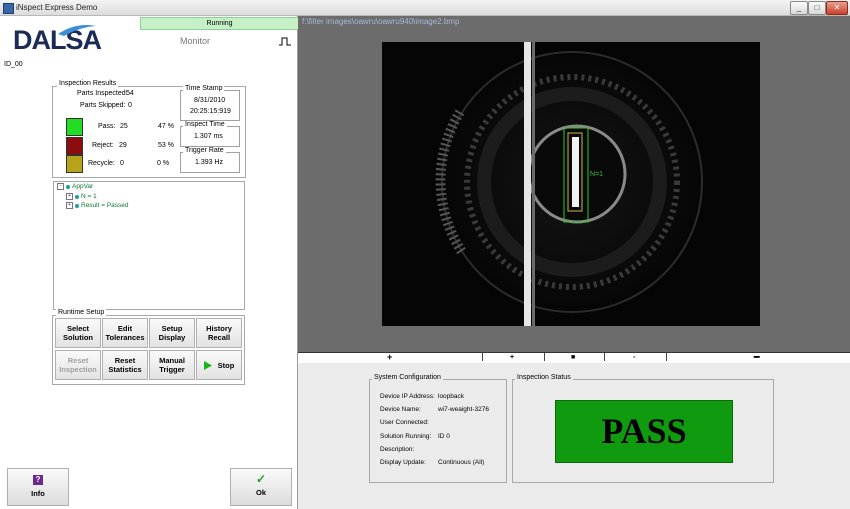 This screenshot has height=509, width=850. Describe the element at coordinates (210, 105) in the screenshot. I see `time-stamp-box` at that location.